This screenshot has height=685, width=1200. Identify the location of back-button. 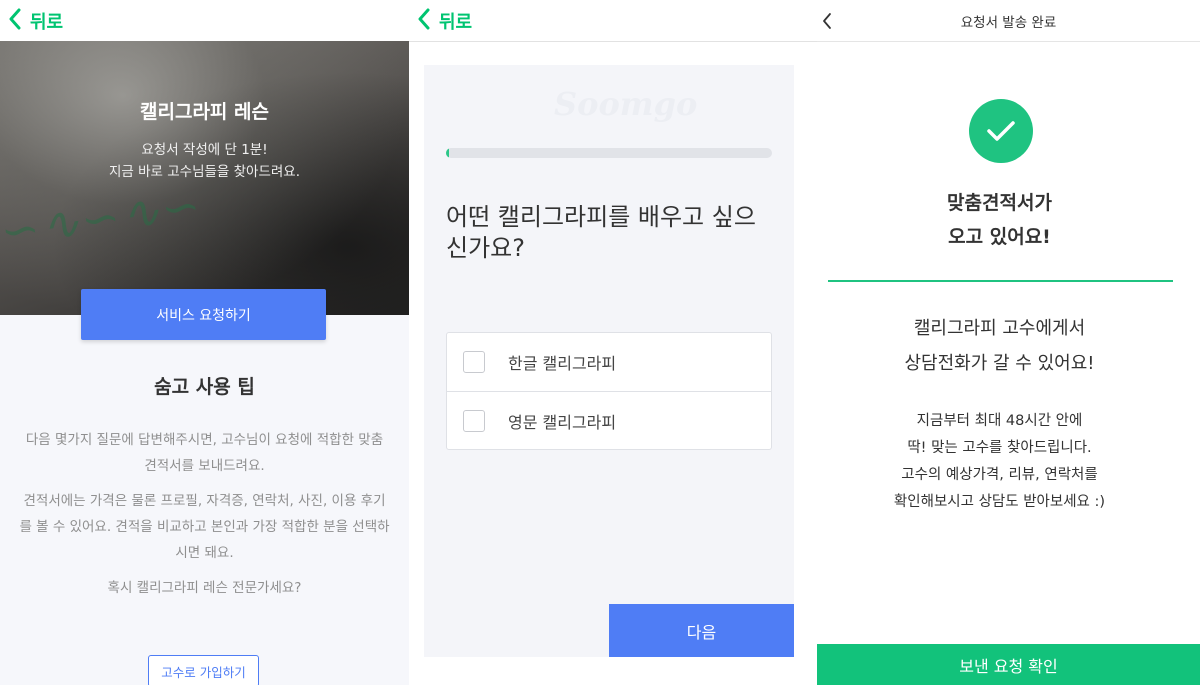
(827, 23).